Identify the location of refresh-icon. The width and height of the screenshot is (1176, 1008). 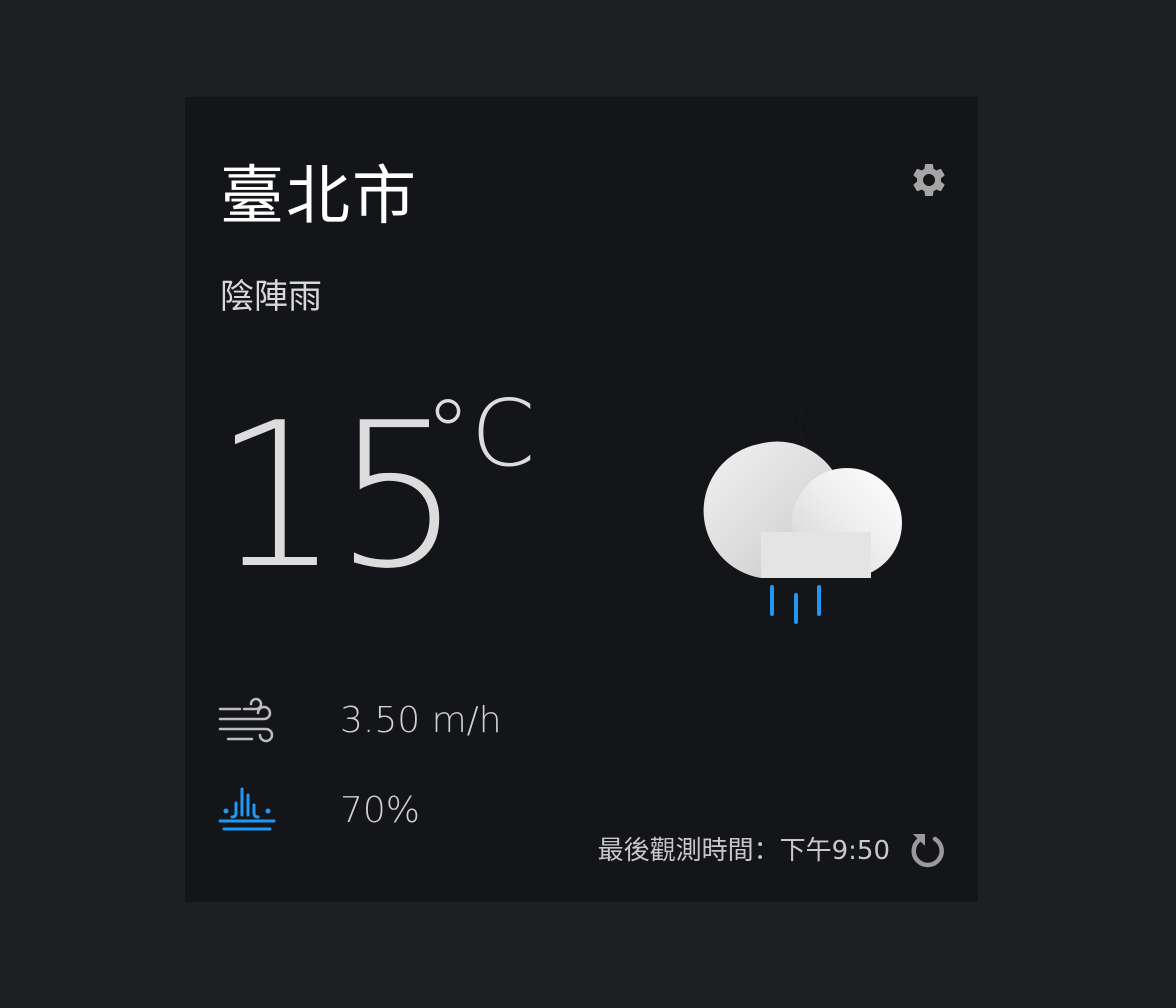
(927, 851).